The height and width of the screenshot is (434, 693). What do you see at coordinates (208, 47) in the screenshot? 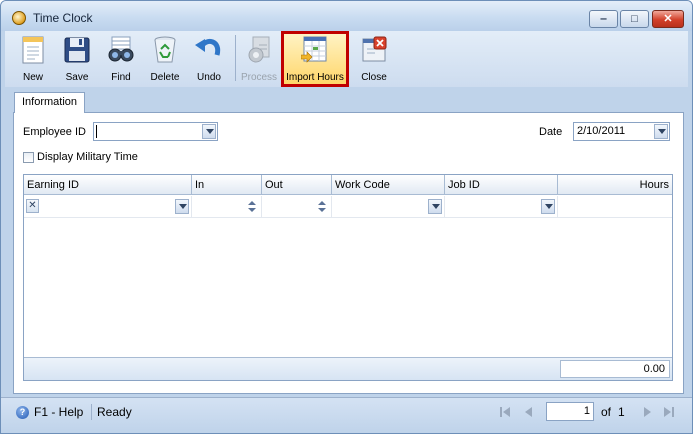
I see `undo-arrow-icon` at bounding box center [208, 47].